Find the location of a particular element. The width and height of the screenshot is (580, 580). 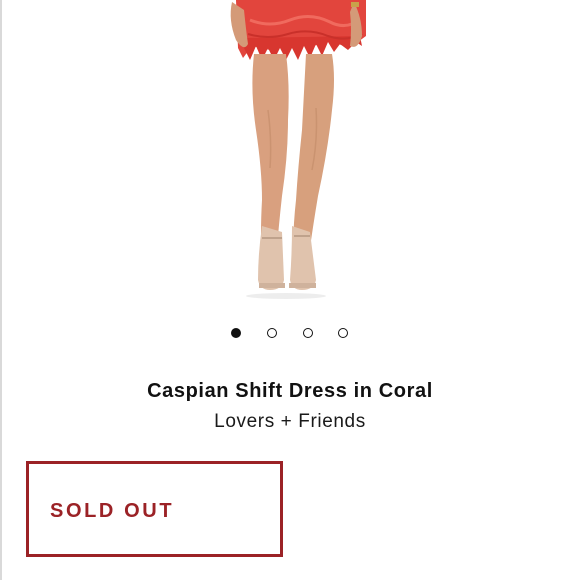

sold-out-button: SOLD OUT is located at coordinates (154, 509).